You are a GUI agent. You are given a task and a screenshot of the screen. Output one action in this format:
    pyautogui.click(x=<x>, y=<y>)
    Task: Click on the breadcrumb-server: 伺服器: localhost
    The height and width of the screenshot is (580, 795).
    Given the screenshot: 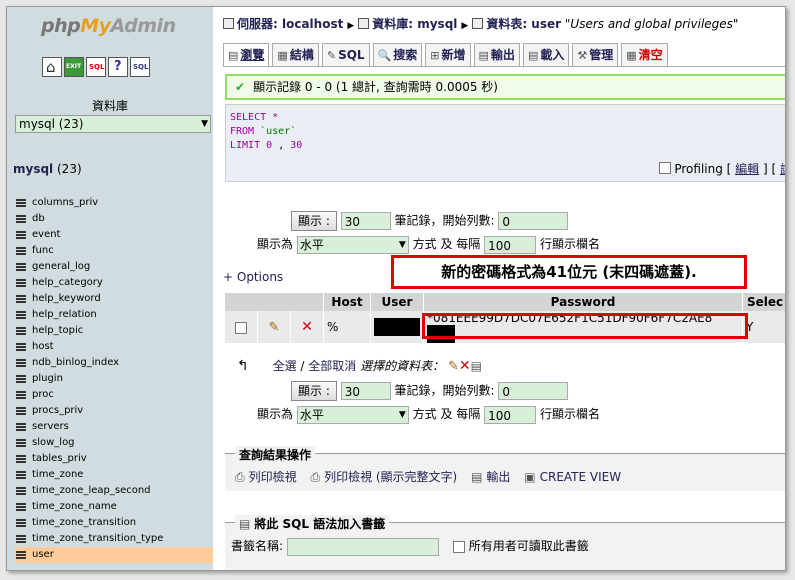 What is the action you would take?
    pyautogui.click(x=290, y=24)
    